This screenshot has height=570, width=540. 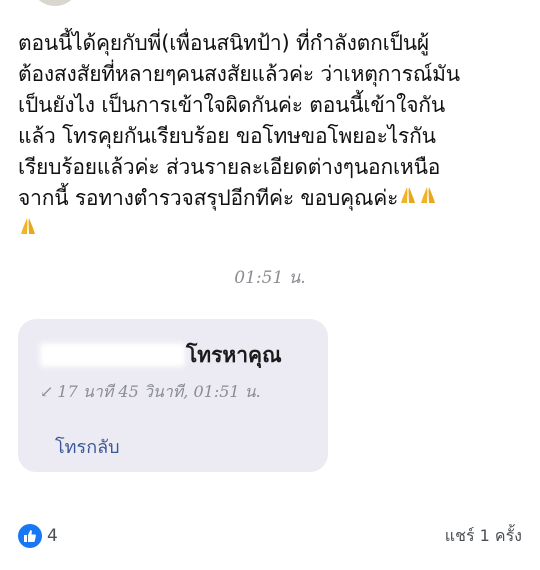 I want to click on call-details: ↙ 17 นาที 45 วินาที, 01:51 น., so click(x=150, y=392).